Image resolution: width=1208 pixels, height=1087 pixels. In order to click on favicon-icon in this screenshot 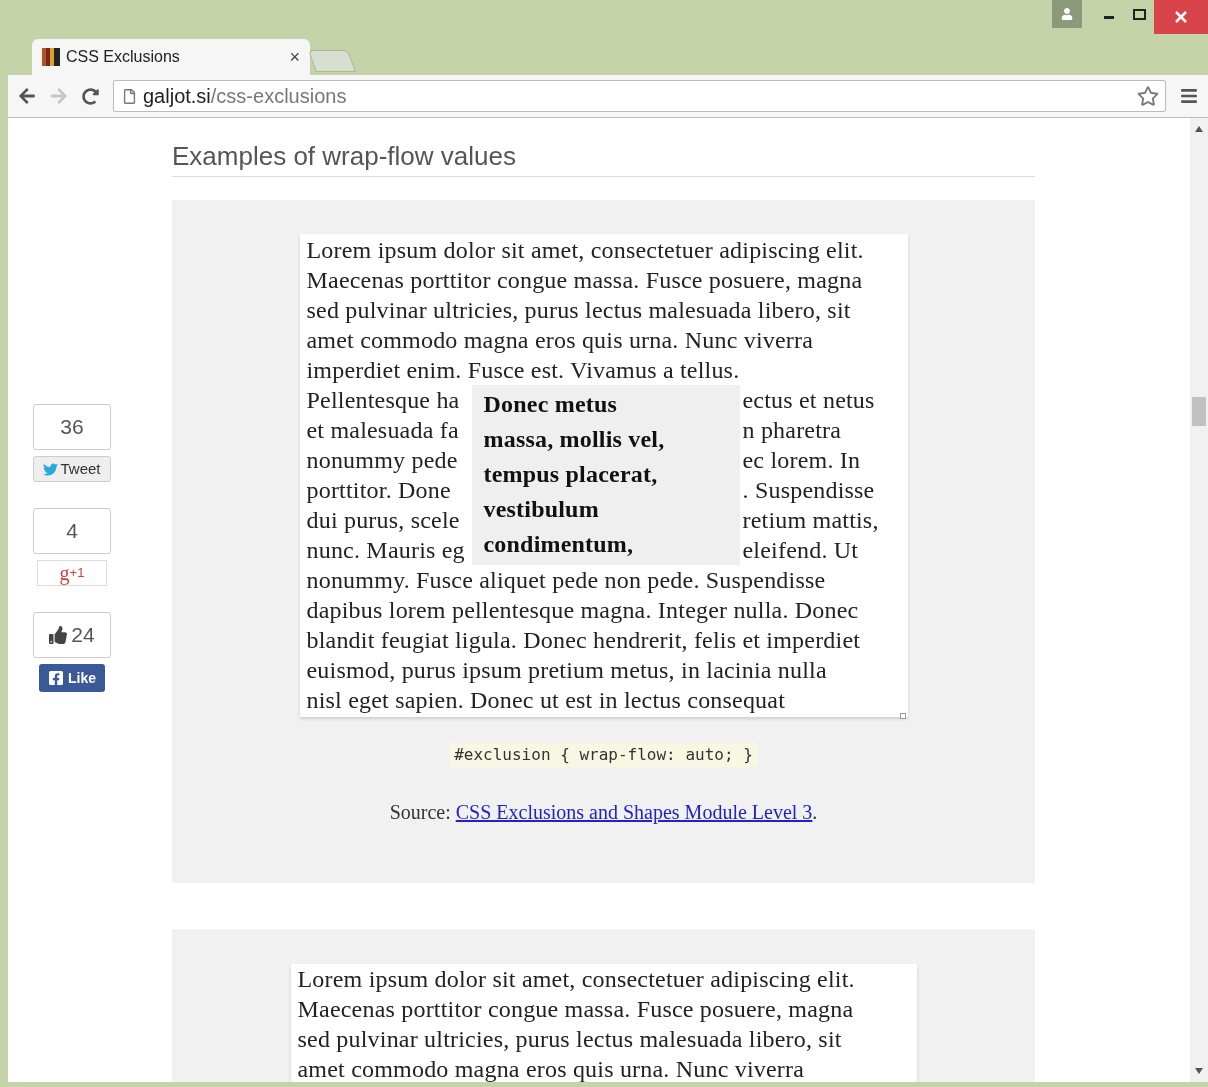, I will do `click(51, 57)`.